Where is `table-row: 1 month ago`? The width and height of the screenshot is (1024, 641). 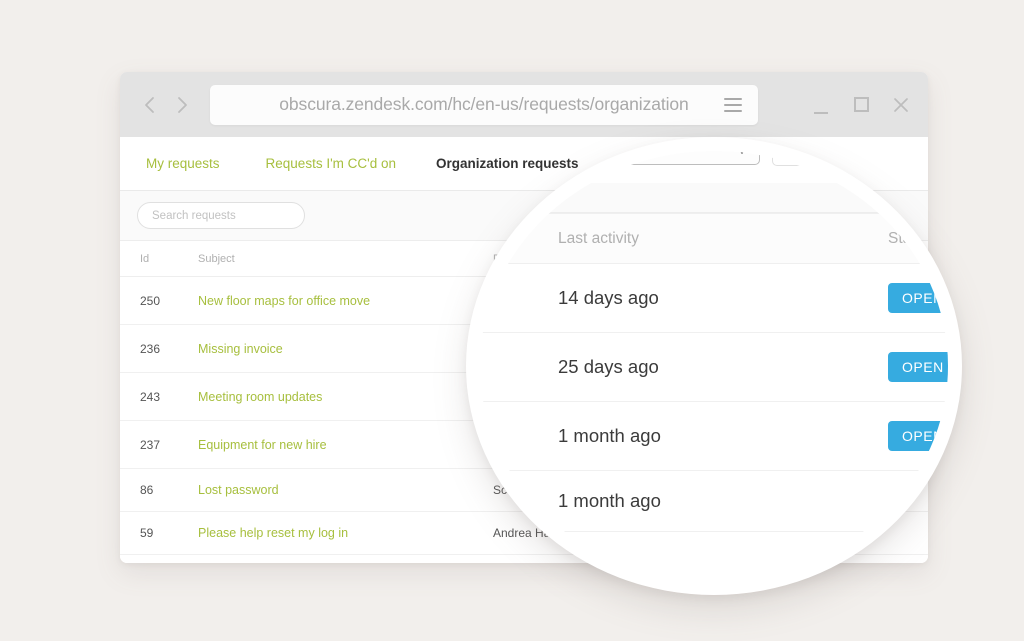 table-row: 1 month ago is located at coordinates (714, 501).